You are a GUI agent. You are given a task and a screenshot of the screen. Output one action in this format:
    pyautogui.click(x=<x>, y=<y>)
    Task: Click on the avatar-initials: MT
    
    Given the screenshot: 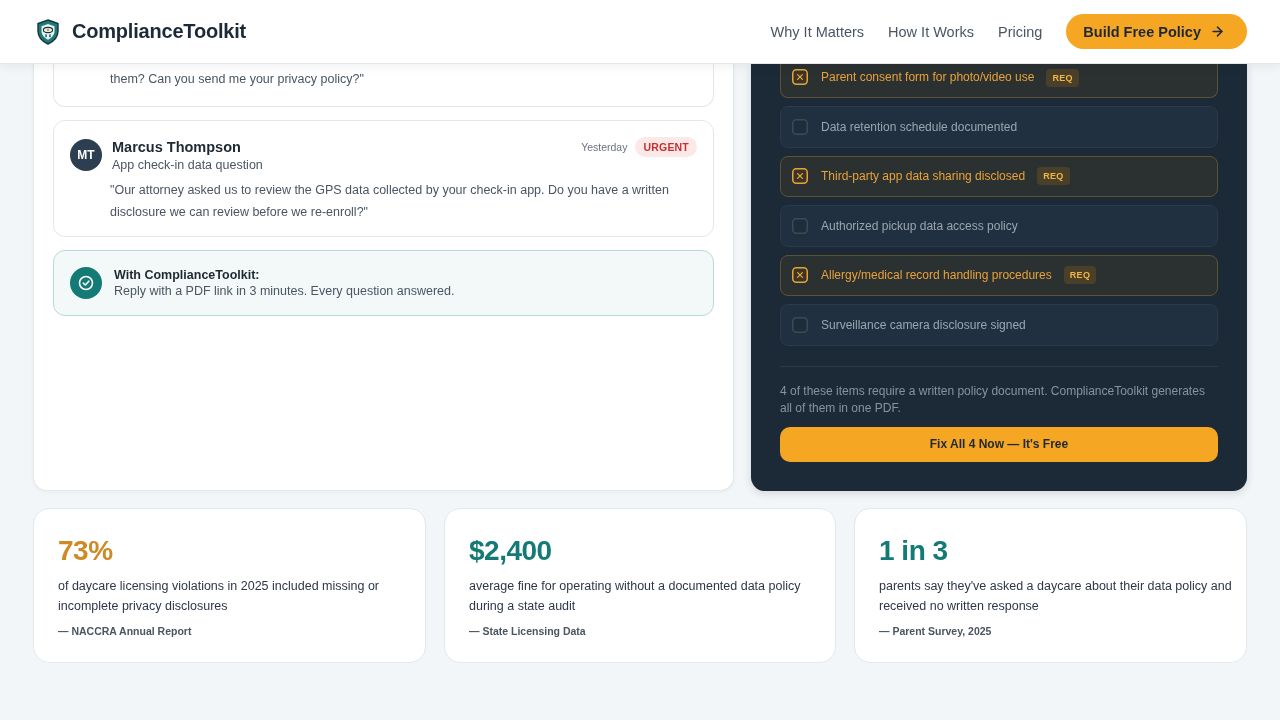 What is the action you would take?
    pyautogui.click(x=86, y=155)
    